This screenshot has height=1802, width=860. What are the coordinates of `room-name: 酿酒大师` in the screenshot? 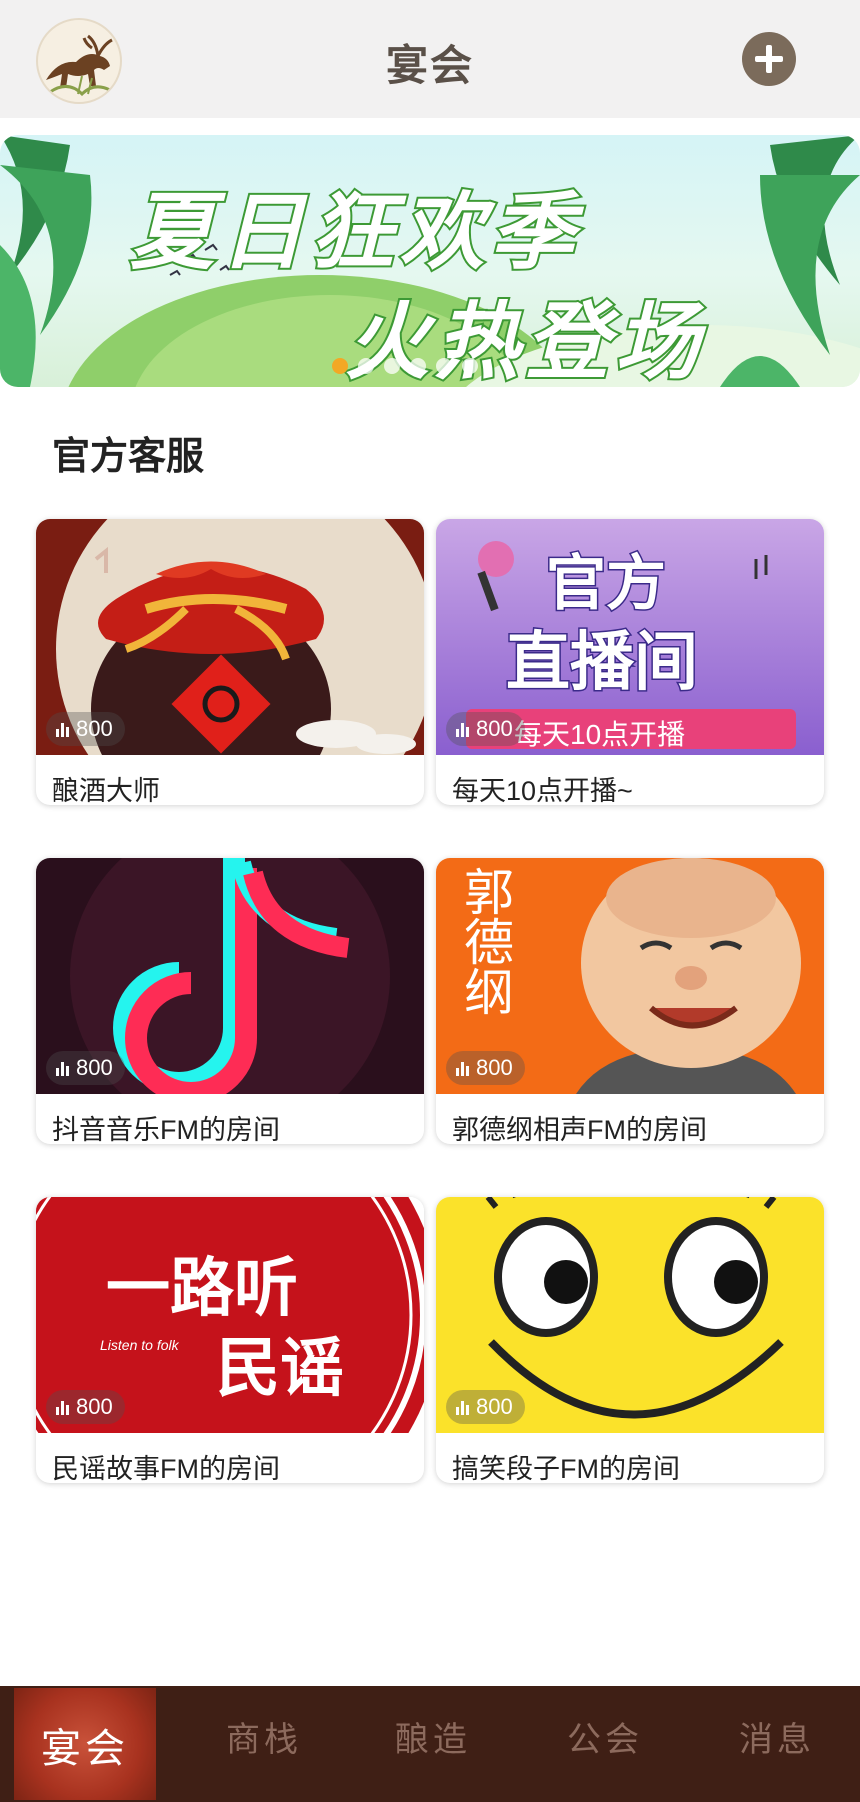 It's located at (106, 790).